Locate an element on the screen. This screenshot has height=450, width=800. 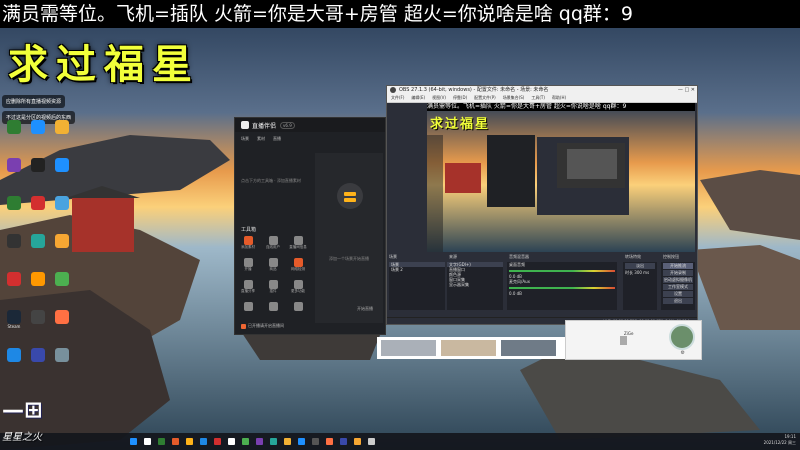
scene-icon is located at coordinates (350, 196).